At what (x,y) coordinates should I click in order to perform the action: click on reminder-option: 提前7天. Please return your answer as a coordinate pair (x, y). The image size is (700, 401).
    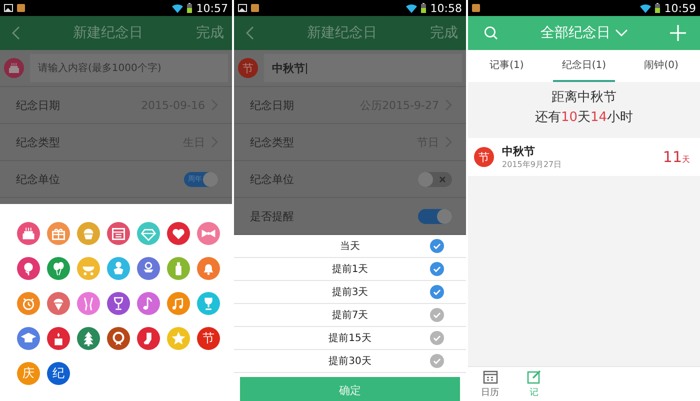
    Looking at the image, I should click on (350, 315).